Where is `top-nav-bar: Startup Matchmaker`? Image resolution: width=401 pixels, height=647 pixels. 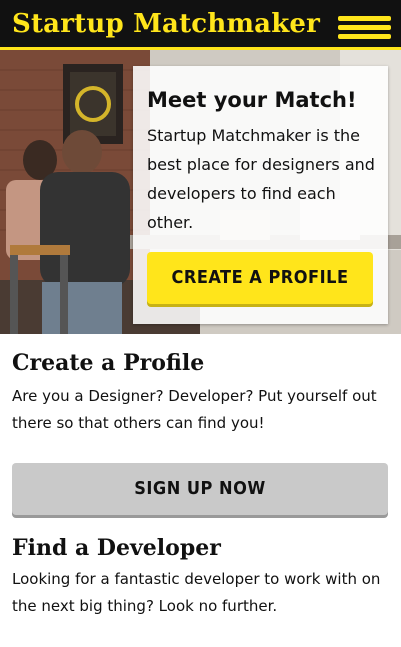 top-nav-bar: Startup Matchmaker is located at coordinates (200, 25).